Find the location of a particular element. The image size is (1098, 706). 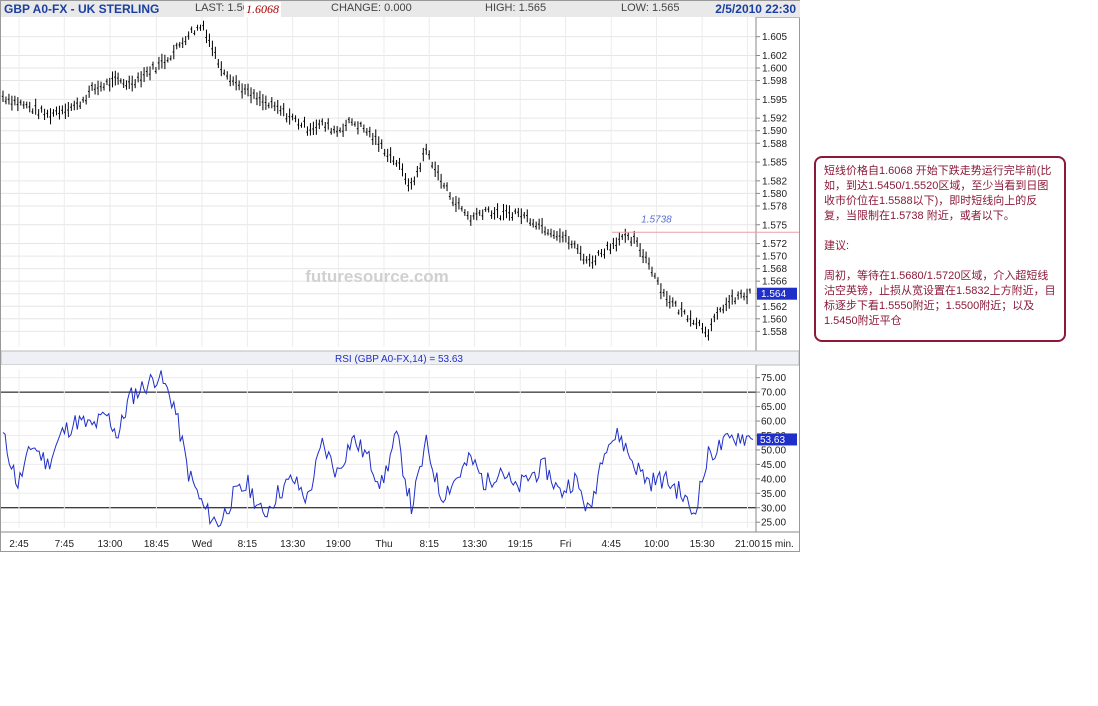

rsi-title: RSI (GBP A0-FX,14) = 53.63 is located at coordinates (399, 359).